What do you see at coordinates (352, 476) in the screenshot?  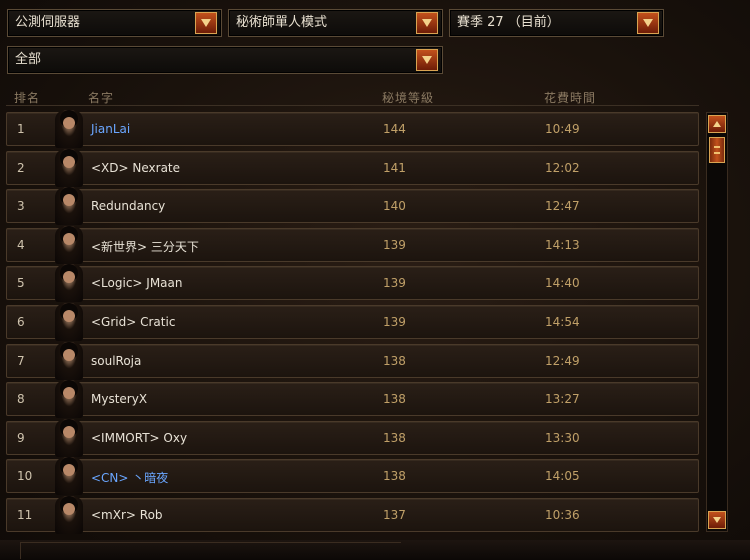 I see `leaderboard-row: 10 <CN> 丶暗夜 138 14:05` at bounding box center [352, 476].